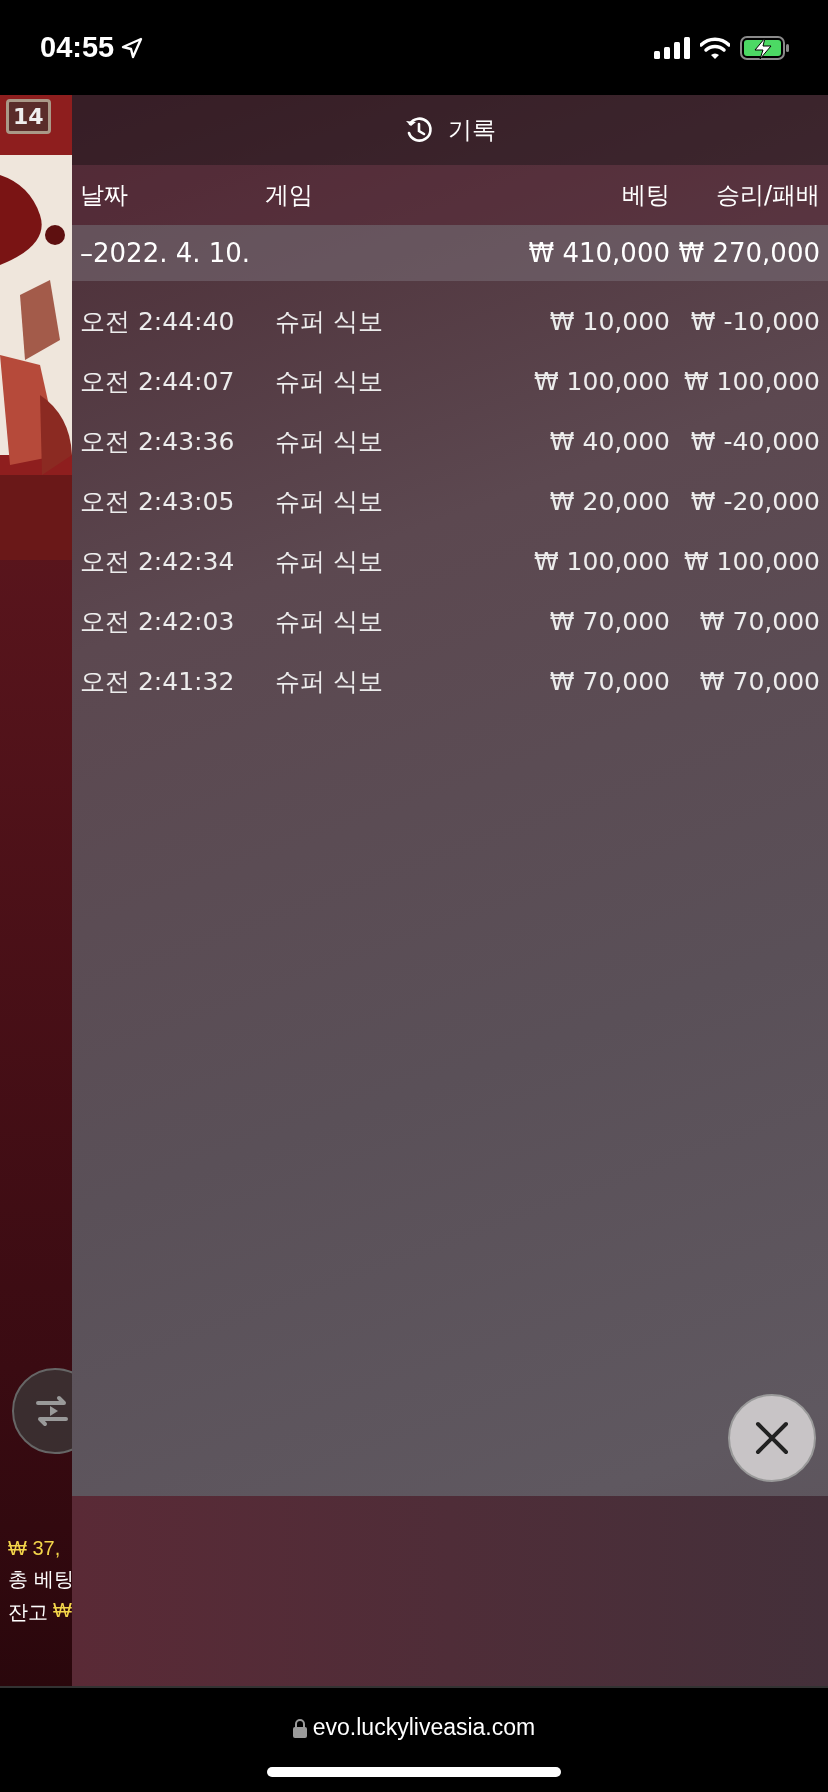  Describe the element at coordinates (77, 47) in the screenshot. I see `status-time: 04:55` at that location.